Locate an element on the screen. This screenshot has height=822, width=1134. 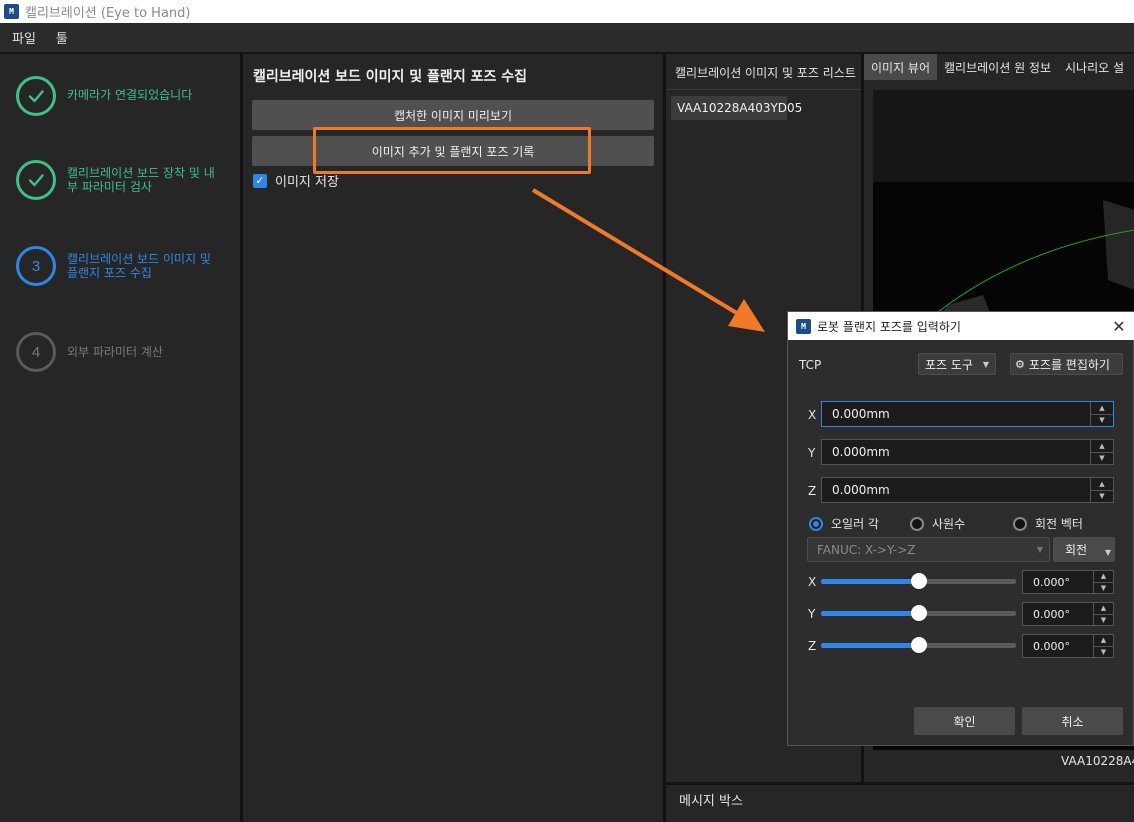
window-title: 캘리브레이션 (Eye to Hand) is located at coordinates (108, 13).